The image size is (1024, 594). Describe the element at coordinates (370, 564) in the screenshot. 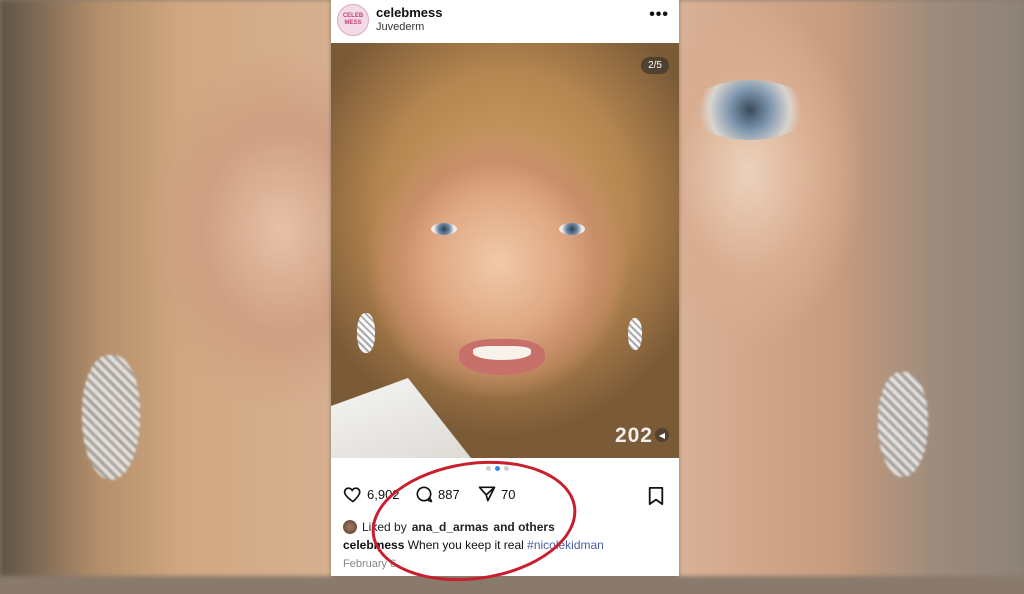

I see `post-date: February 6` at that location.